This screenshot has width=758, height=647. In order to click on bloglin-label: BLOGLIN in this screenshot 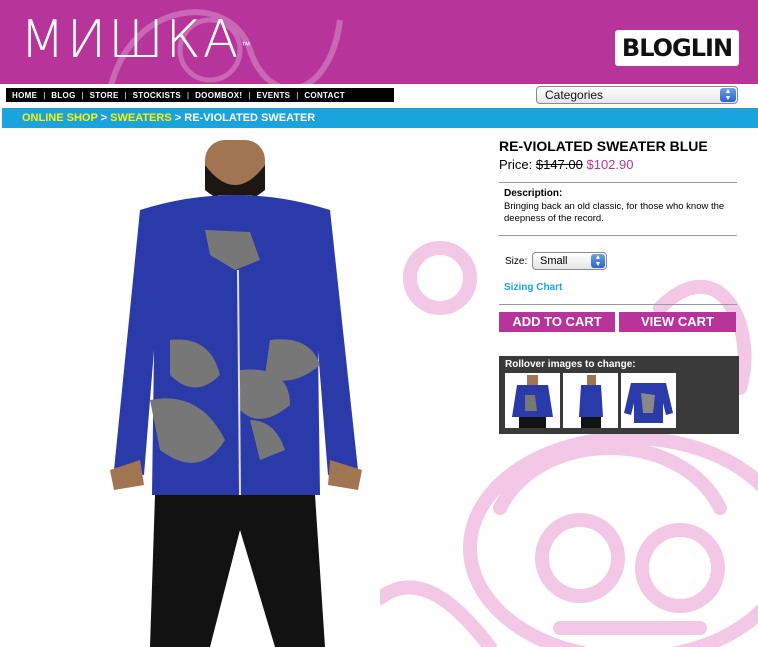, I will do `click(677, 48)`.